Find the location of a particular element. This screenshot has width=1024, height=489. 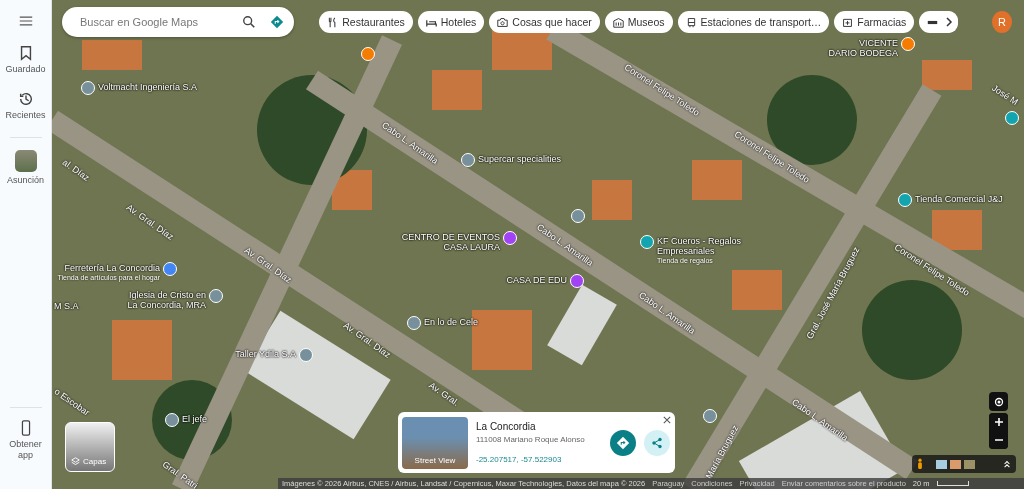

plus-icon is located at coordinates (998, 422).